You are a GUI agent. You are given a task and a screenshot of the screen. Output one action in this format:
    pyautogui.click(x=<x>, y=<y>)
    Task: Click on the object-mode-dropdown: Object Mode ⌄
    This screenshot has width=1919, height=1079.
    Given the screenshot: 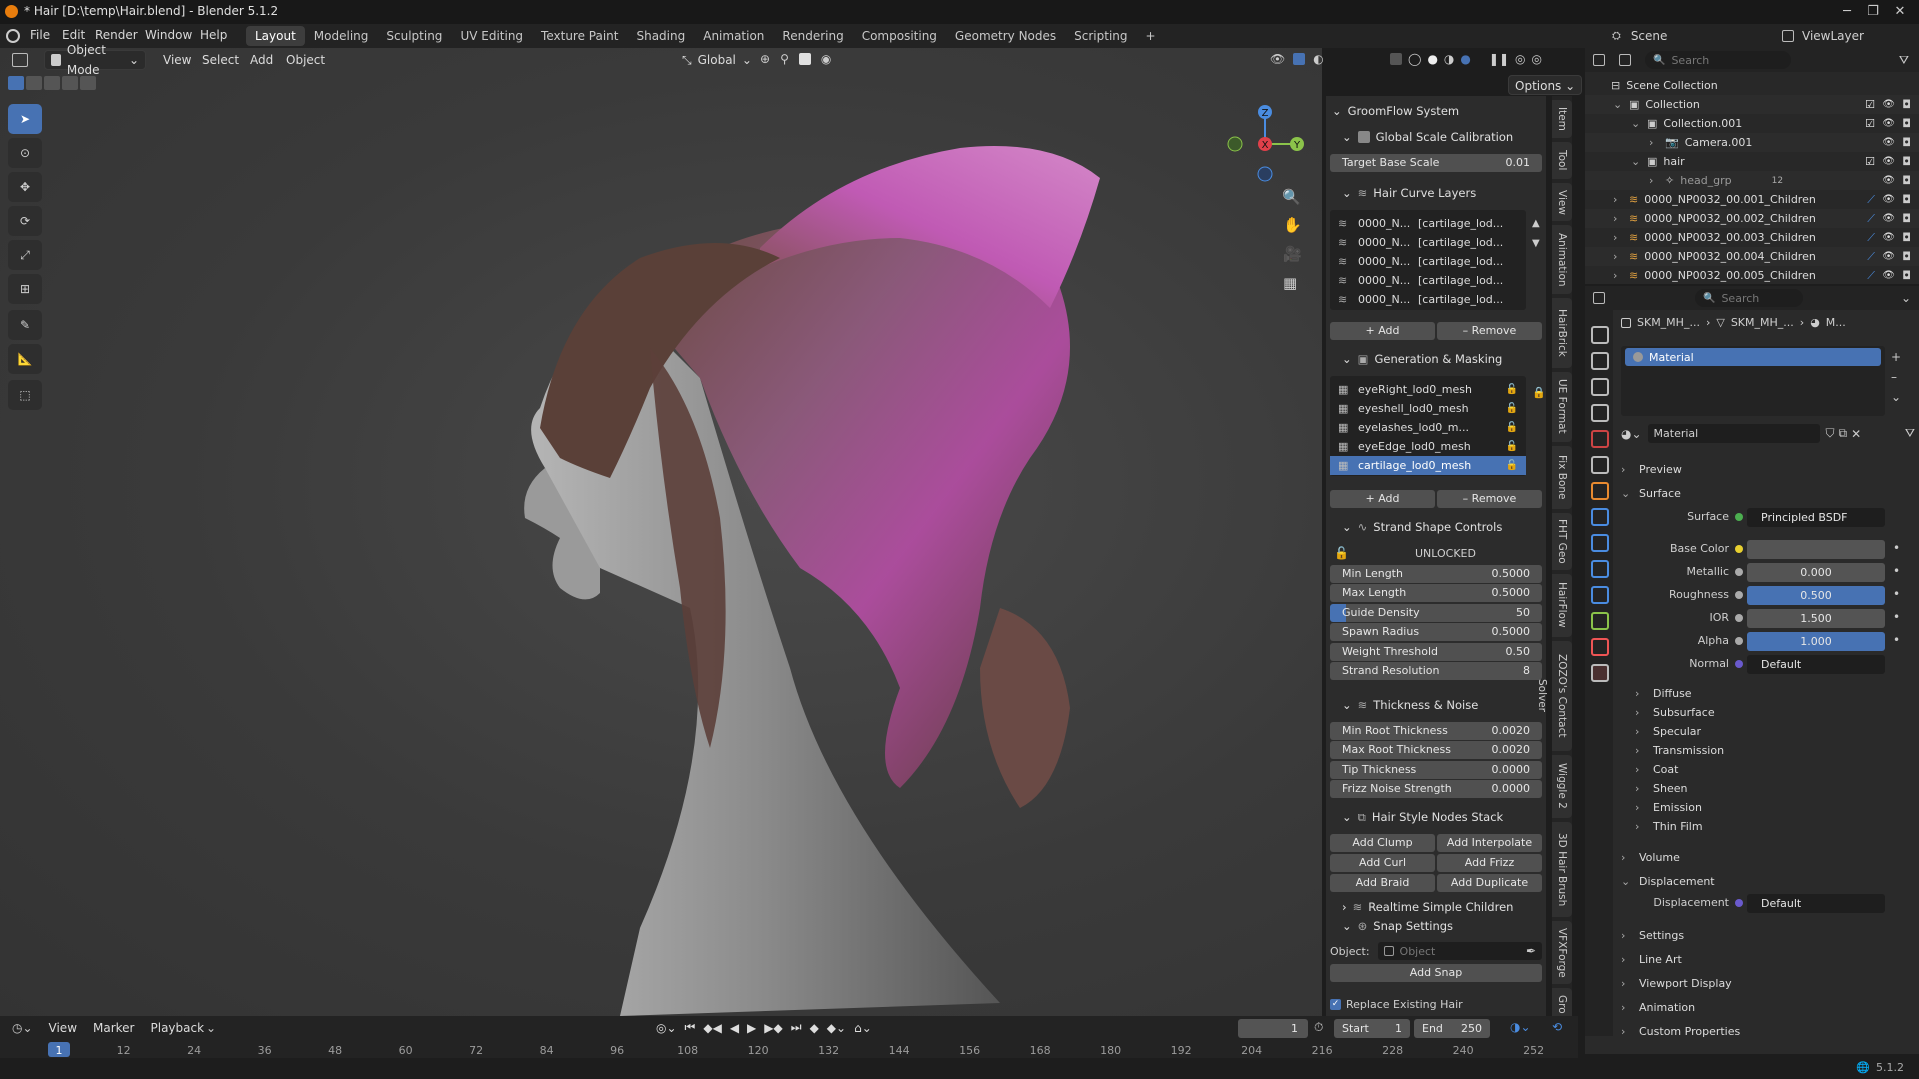 What is the action you would take?
    pyautogui.click(x=95, y=60)
    